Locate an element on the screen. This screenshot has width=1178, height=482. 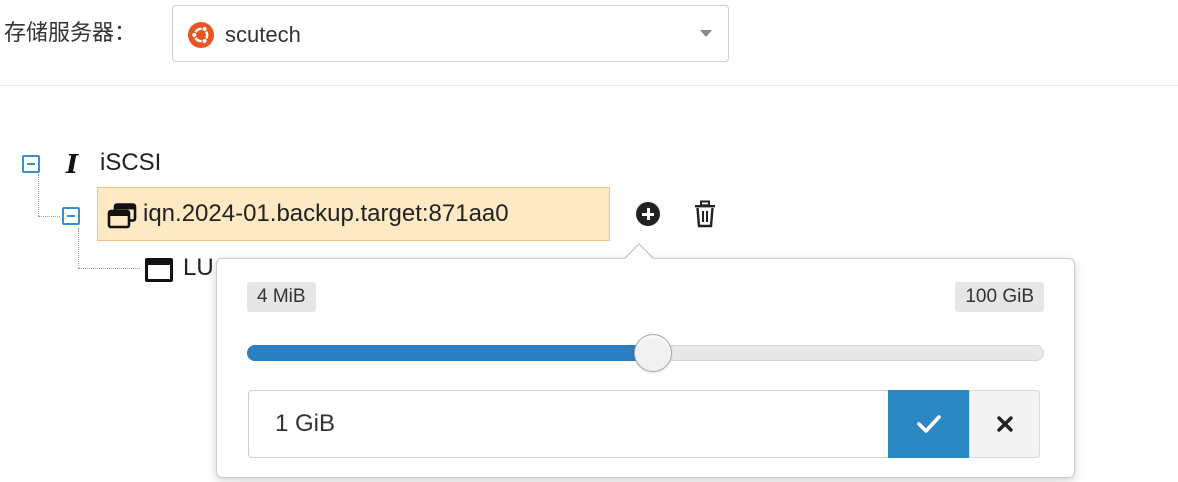
ubuntu-icon is located at coordinates (201, 35).